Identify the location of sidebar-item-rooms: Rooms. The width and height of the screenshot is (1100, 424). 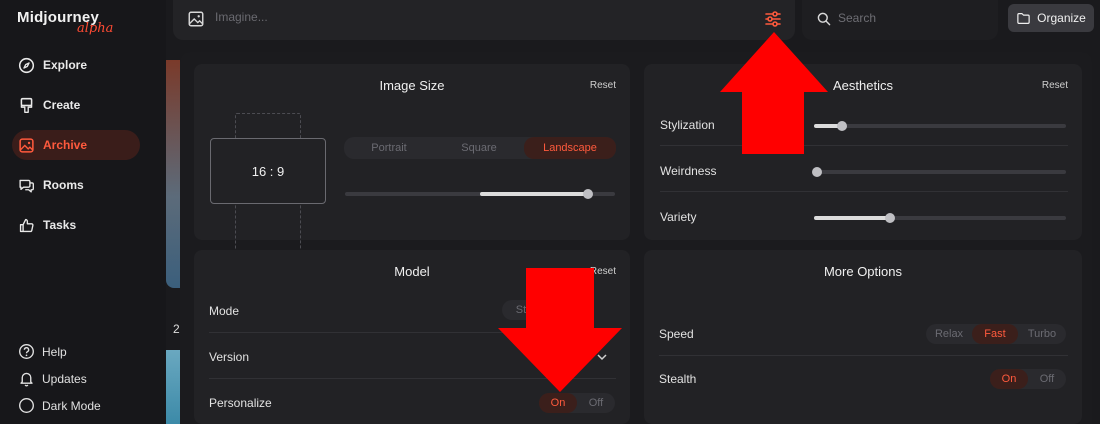
(76, 185).